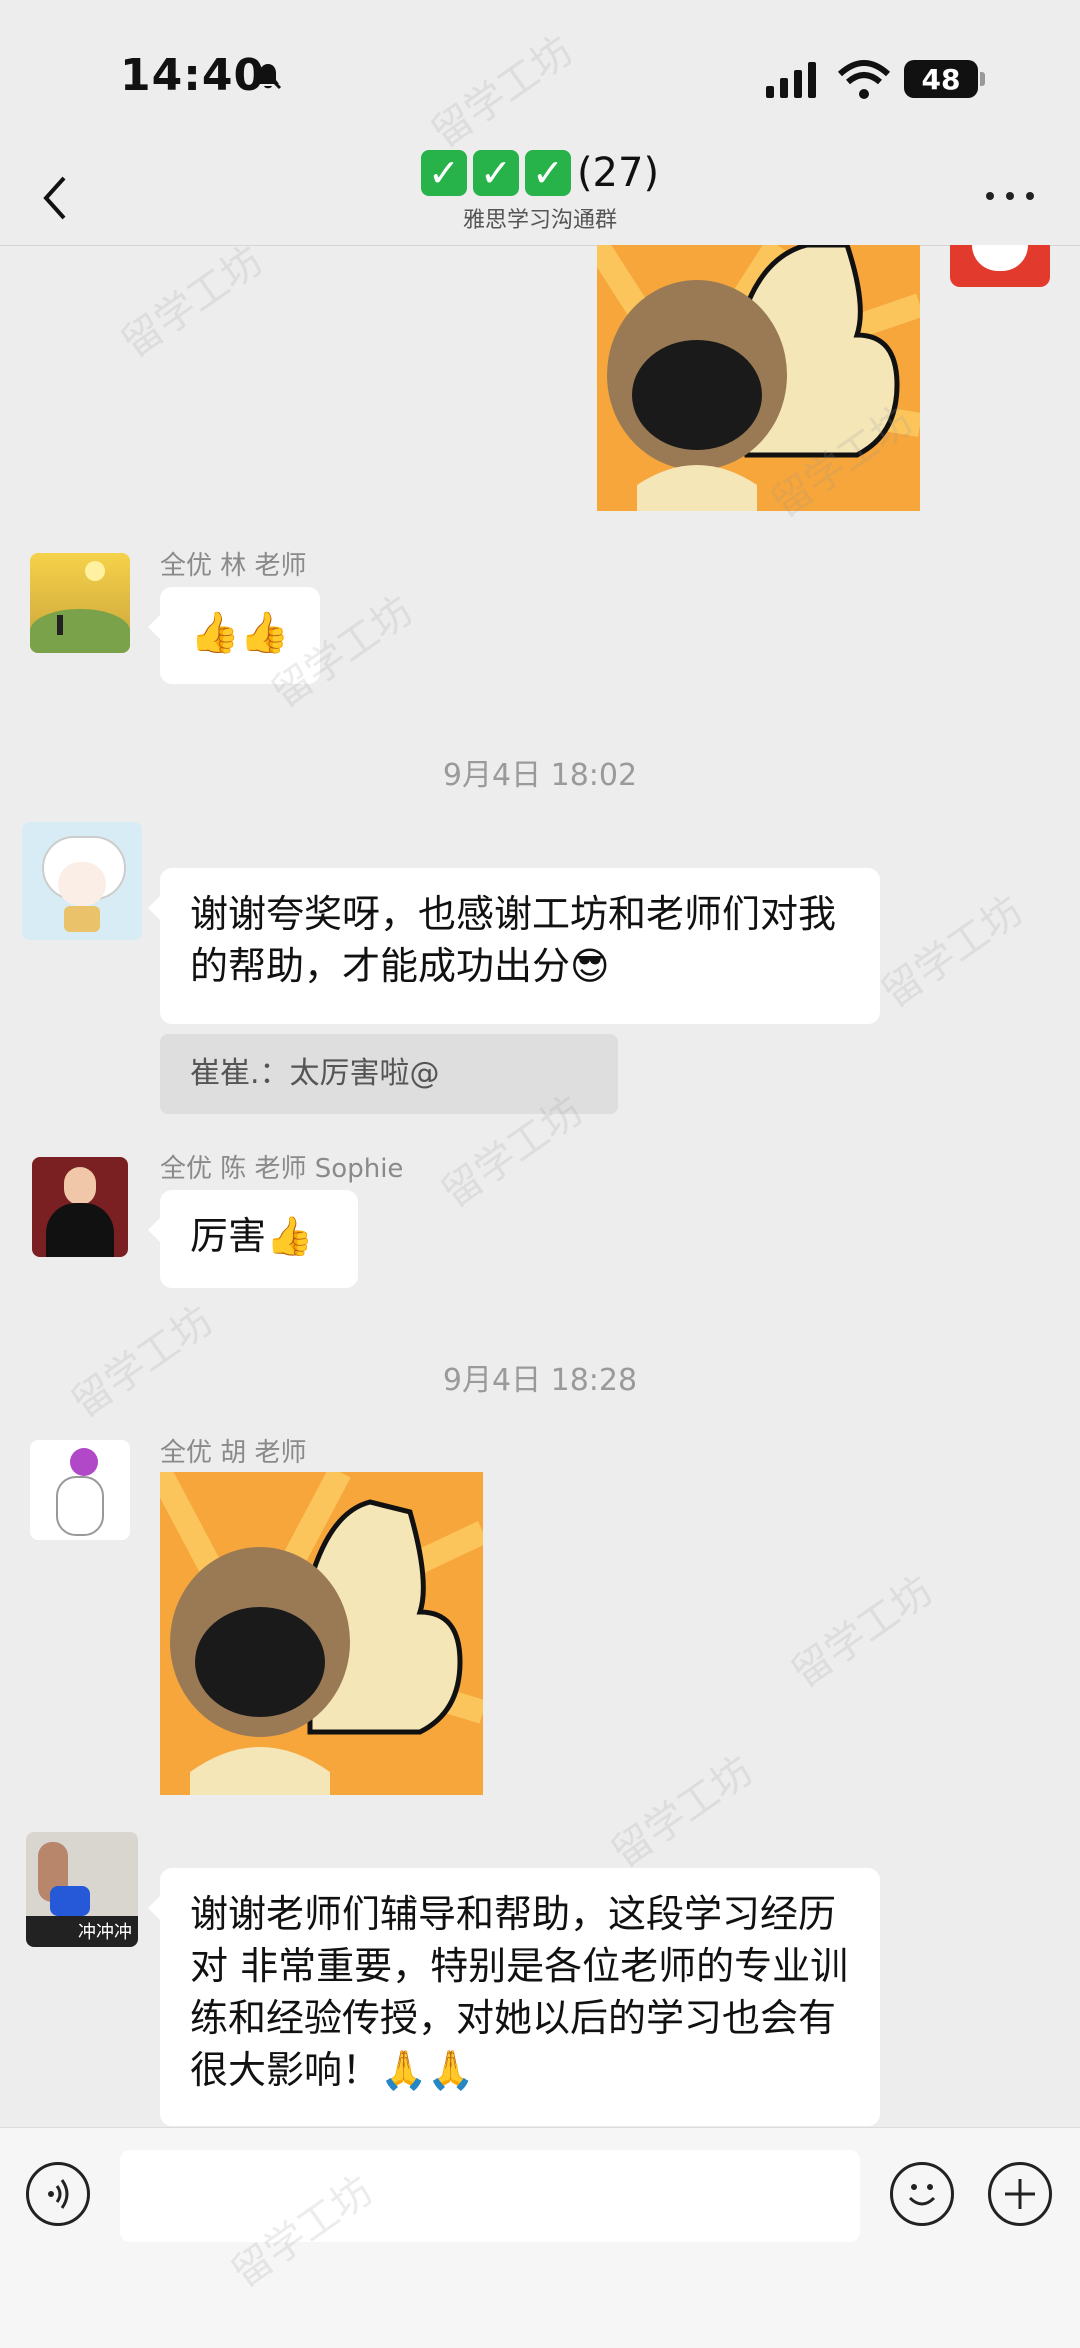  What do you see at coordinates (539, 220) in the screenshot?
I see `chat-subtitle: 雅思学习沟通群` at bounding box center [539, 220].